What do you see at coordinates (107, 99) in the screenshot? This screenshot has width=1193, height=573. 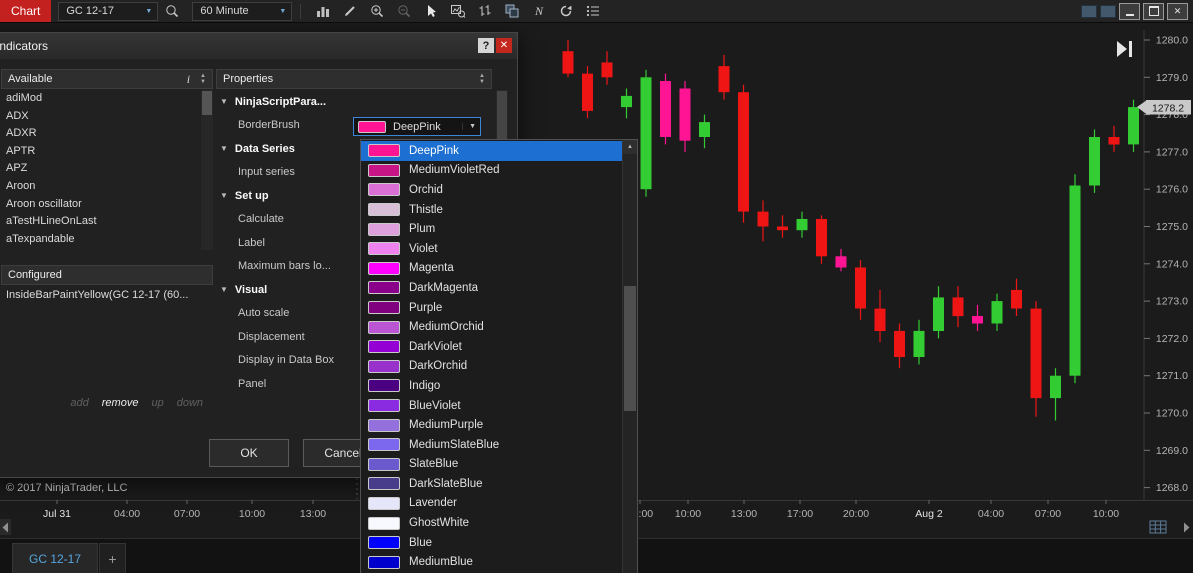 I see `available-indicator-item: adiMod` at bounding box center [107, 99].